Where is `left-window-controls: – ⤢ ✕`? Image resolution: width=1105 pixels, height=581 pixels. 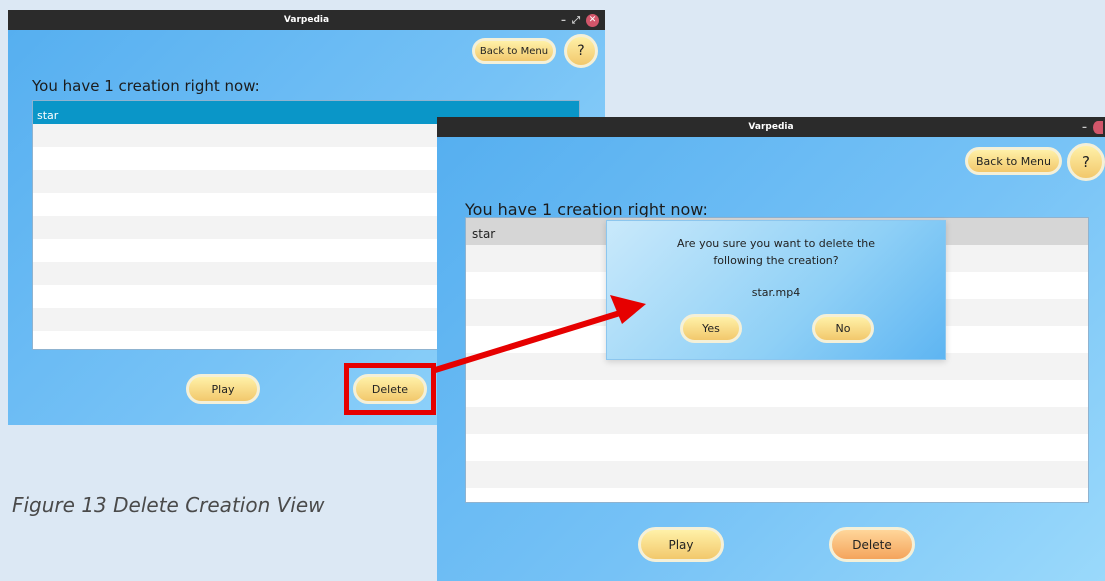 left-window-controls: – ⤢ ✕ is located at coordinates (580, 20).